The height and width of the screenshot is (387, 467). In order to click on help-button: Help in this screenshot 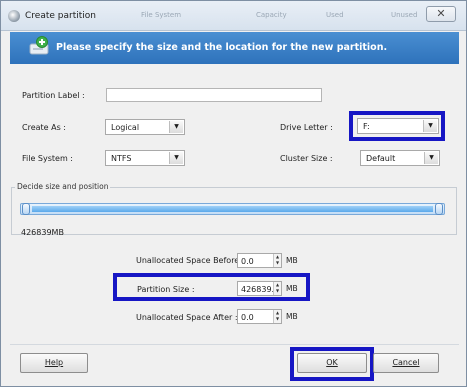, I will do `click(54, 363)`.